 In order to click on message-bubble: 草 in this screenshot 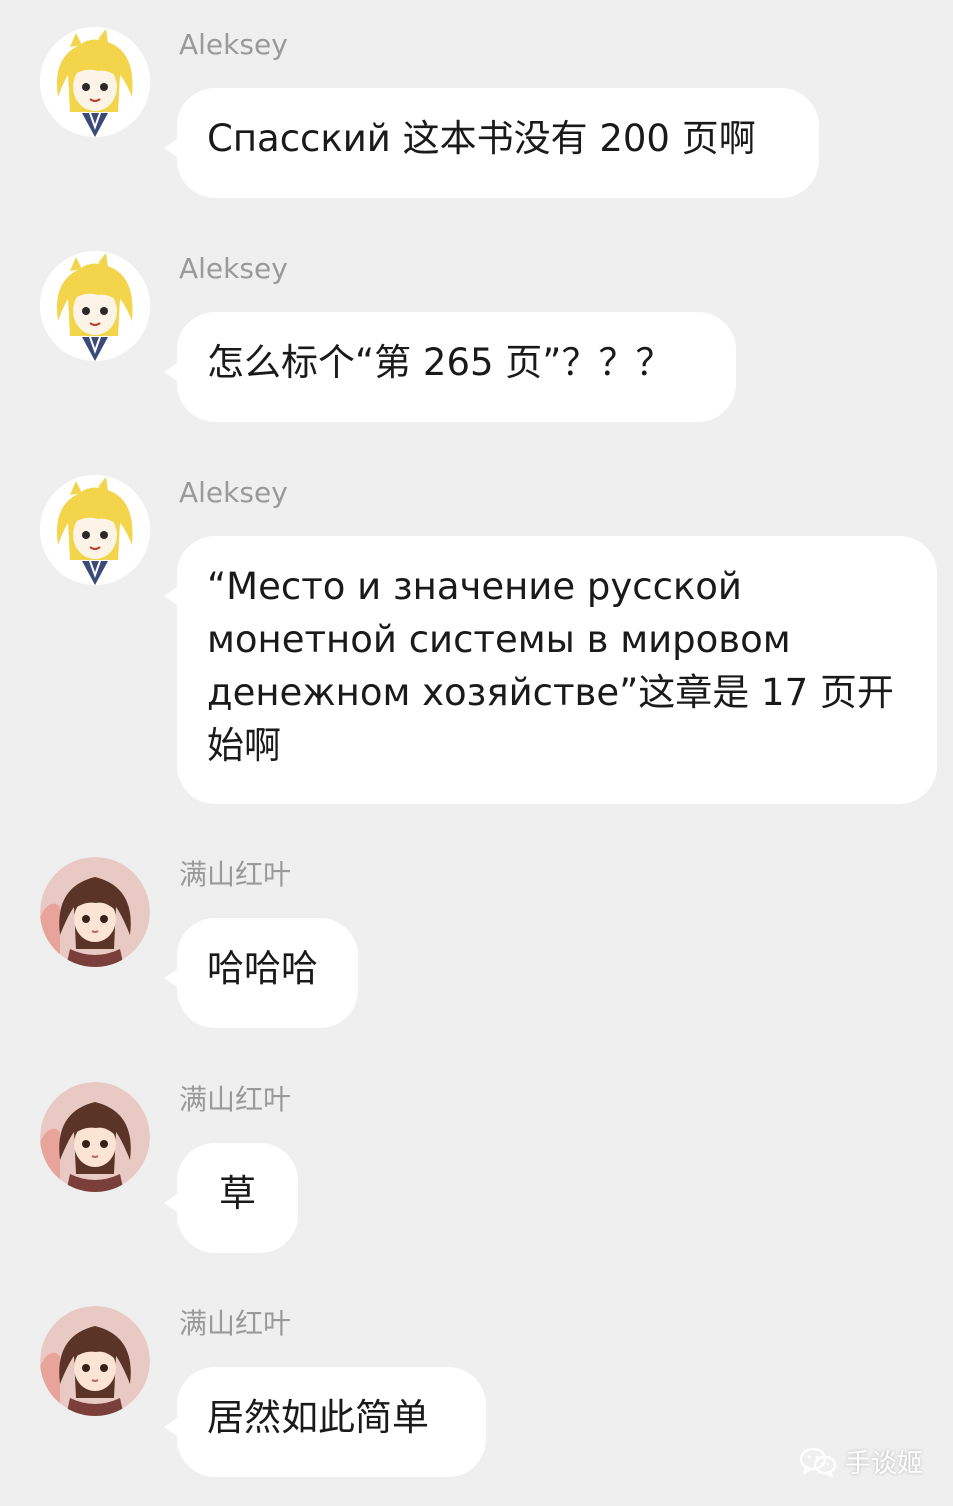, I will do `click(237, 1198)`.